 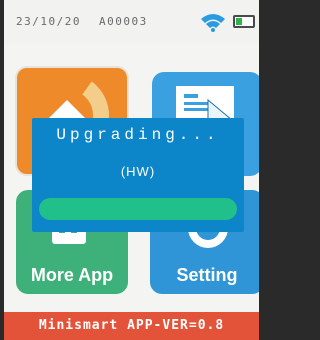 I want to click on dialog-subtitle: (HW), so click(x=138, y=171).